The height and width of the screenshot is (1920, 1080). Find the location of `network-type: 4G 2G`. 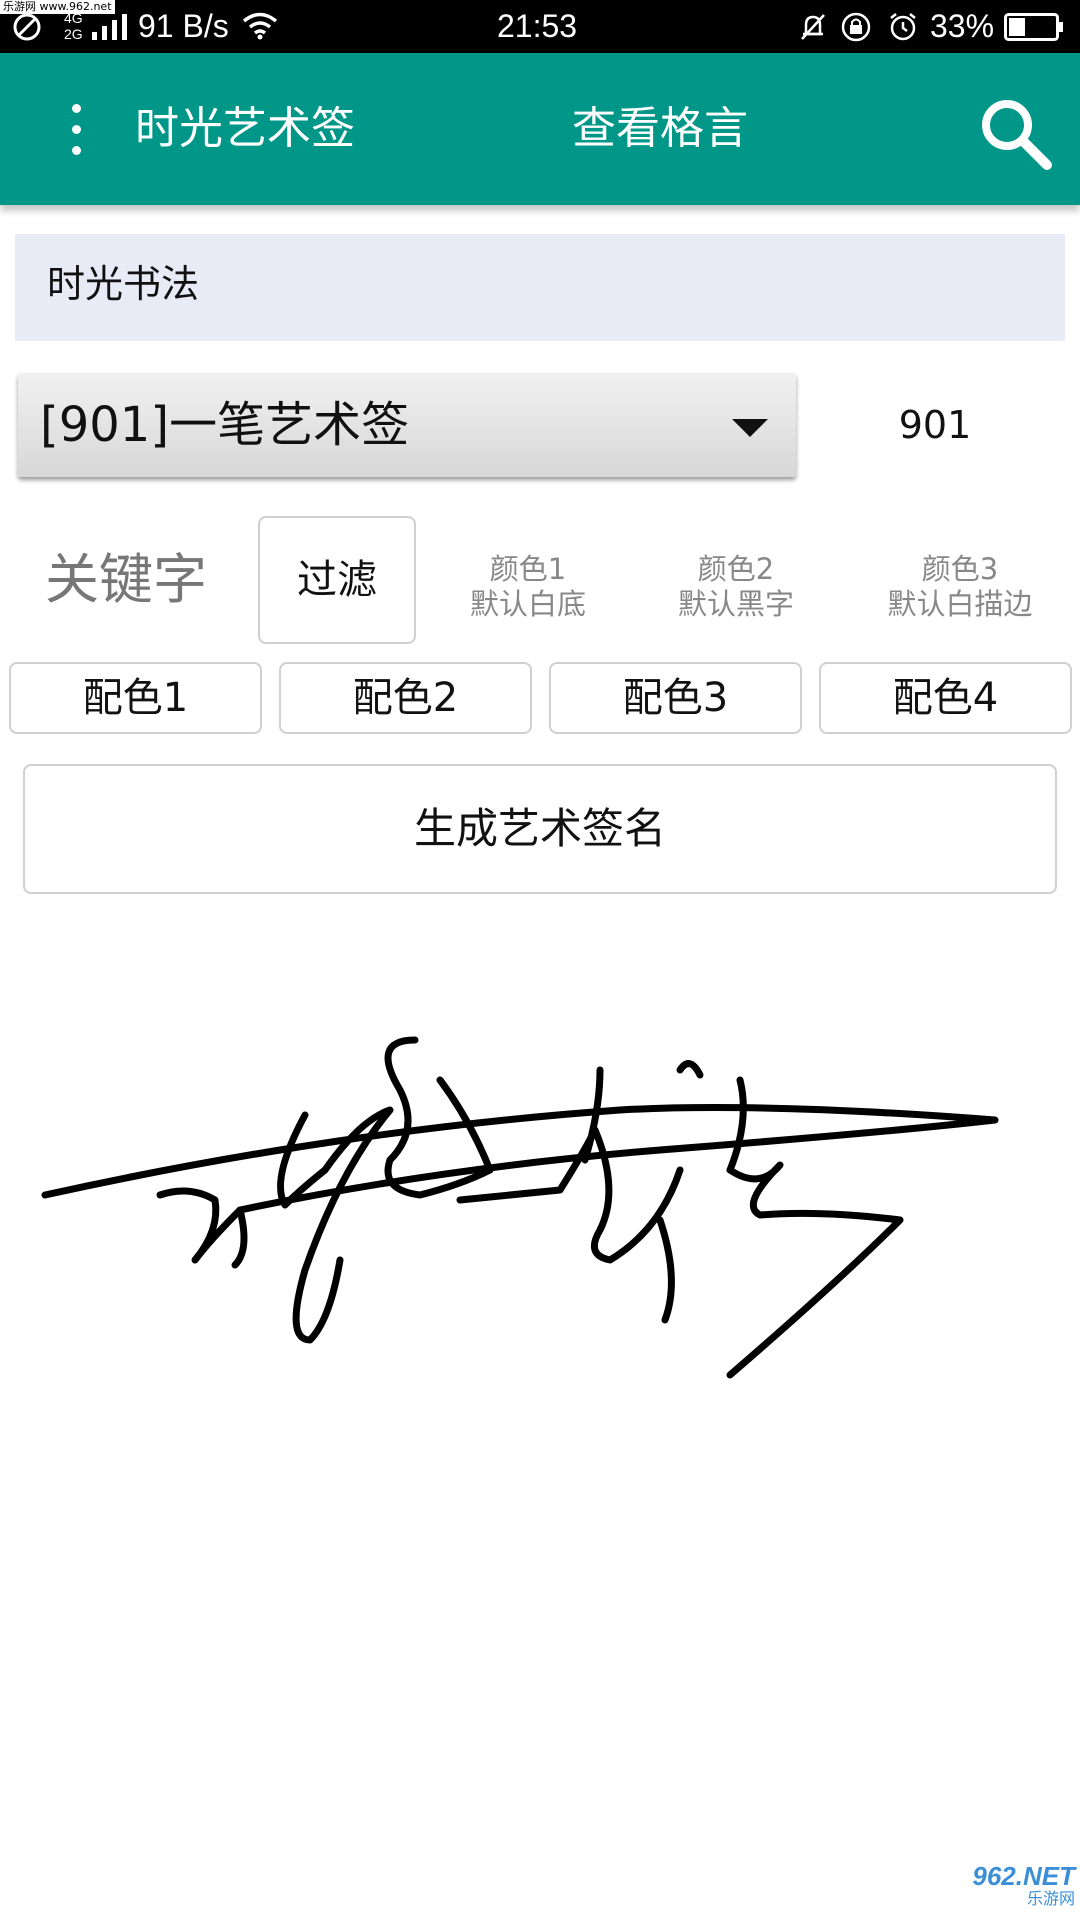

network-type: 4G 2G is located at coordinates (73, 26).